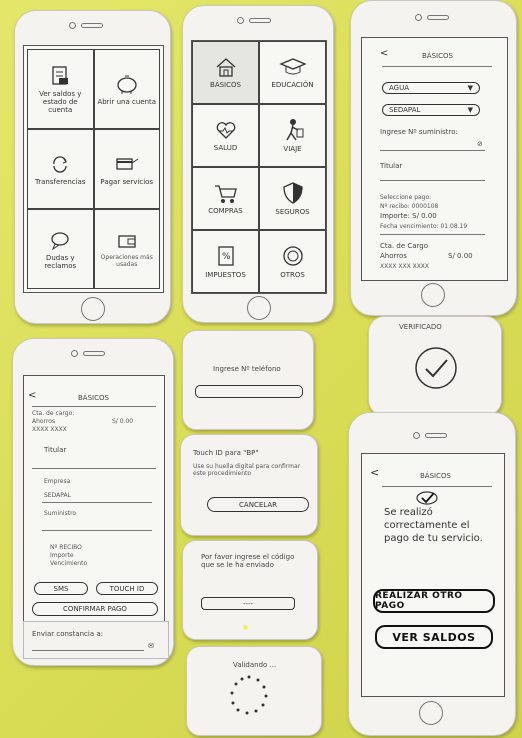 This screenshot has width=522, height=738. I want to click on chat-bubble-icon, so click(60, 240).